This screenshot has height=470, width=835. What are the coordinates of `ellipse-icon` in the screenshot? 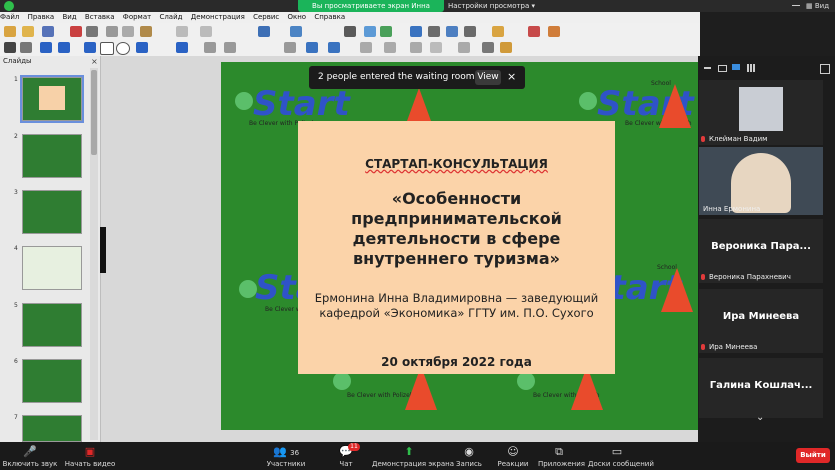 It's located at (123, 48).